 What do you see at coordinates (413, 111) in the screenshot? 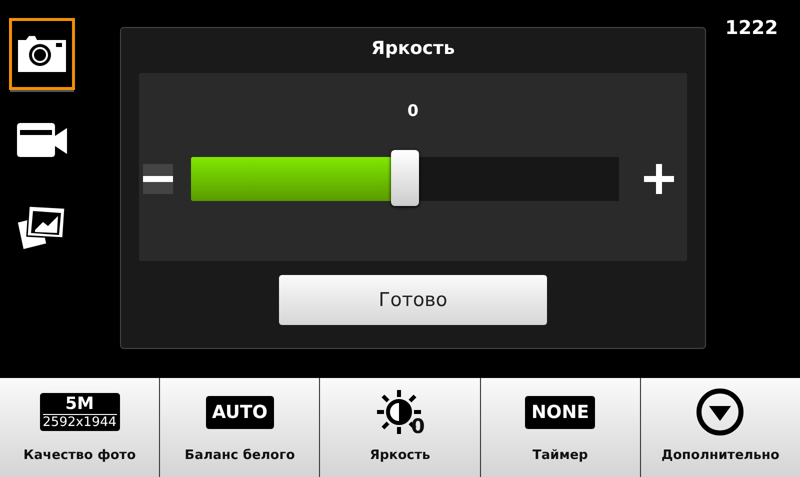
I see `slider-value: 0` at bounding box center [413, 111].